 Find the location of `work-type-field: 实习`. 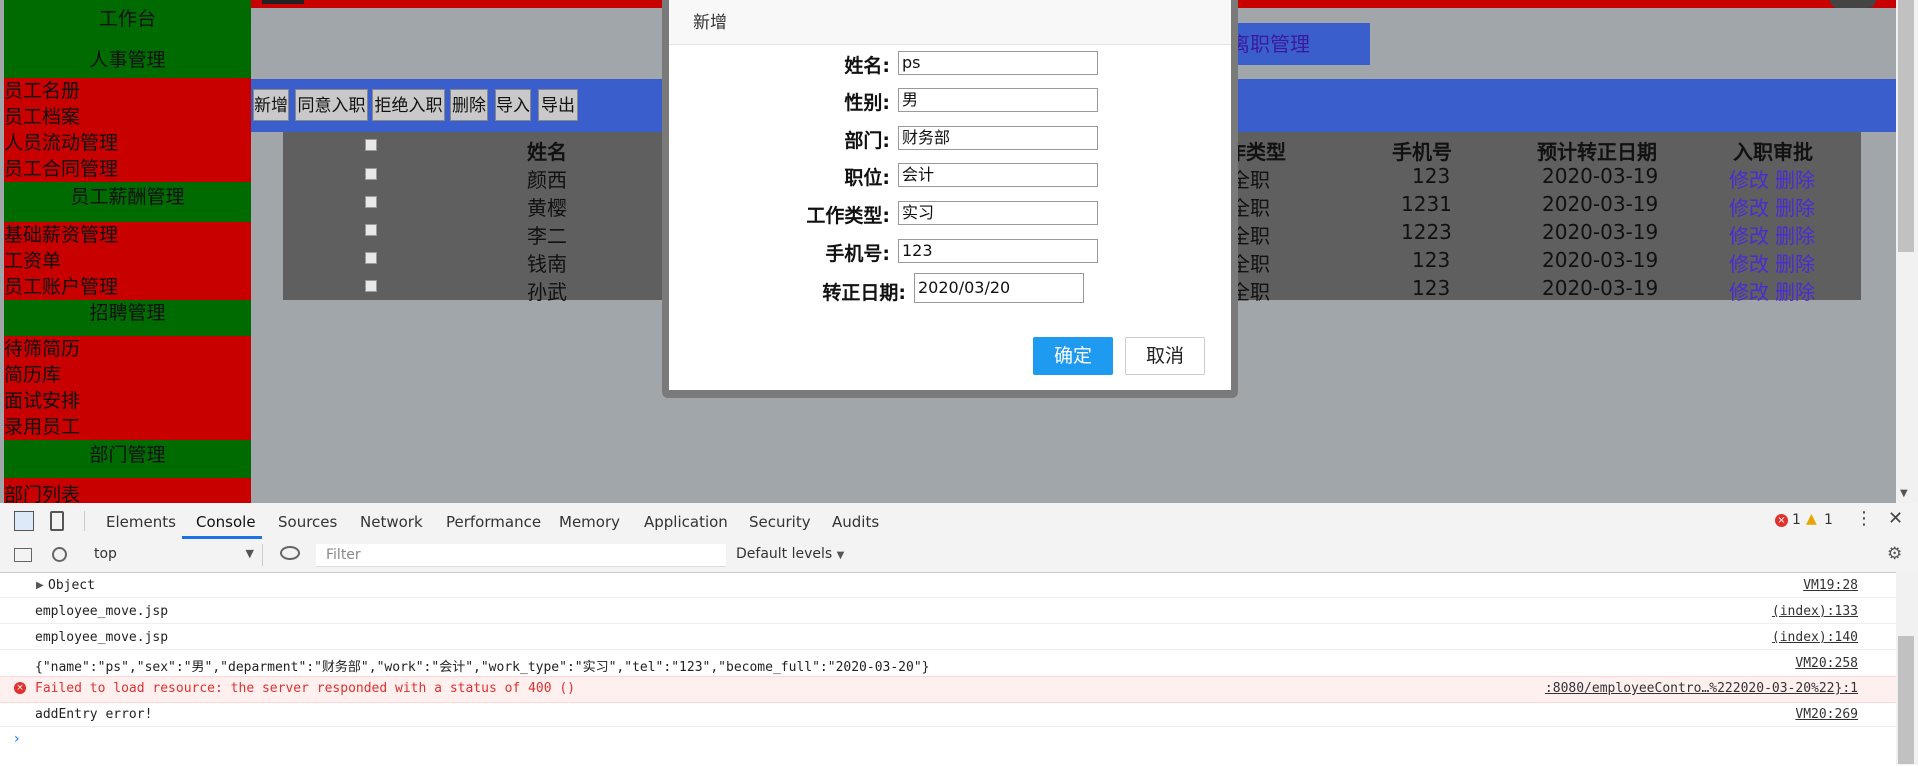

work-type-field: 实习 is located at coordinates (998, 213).